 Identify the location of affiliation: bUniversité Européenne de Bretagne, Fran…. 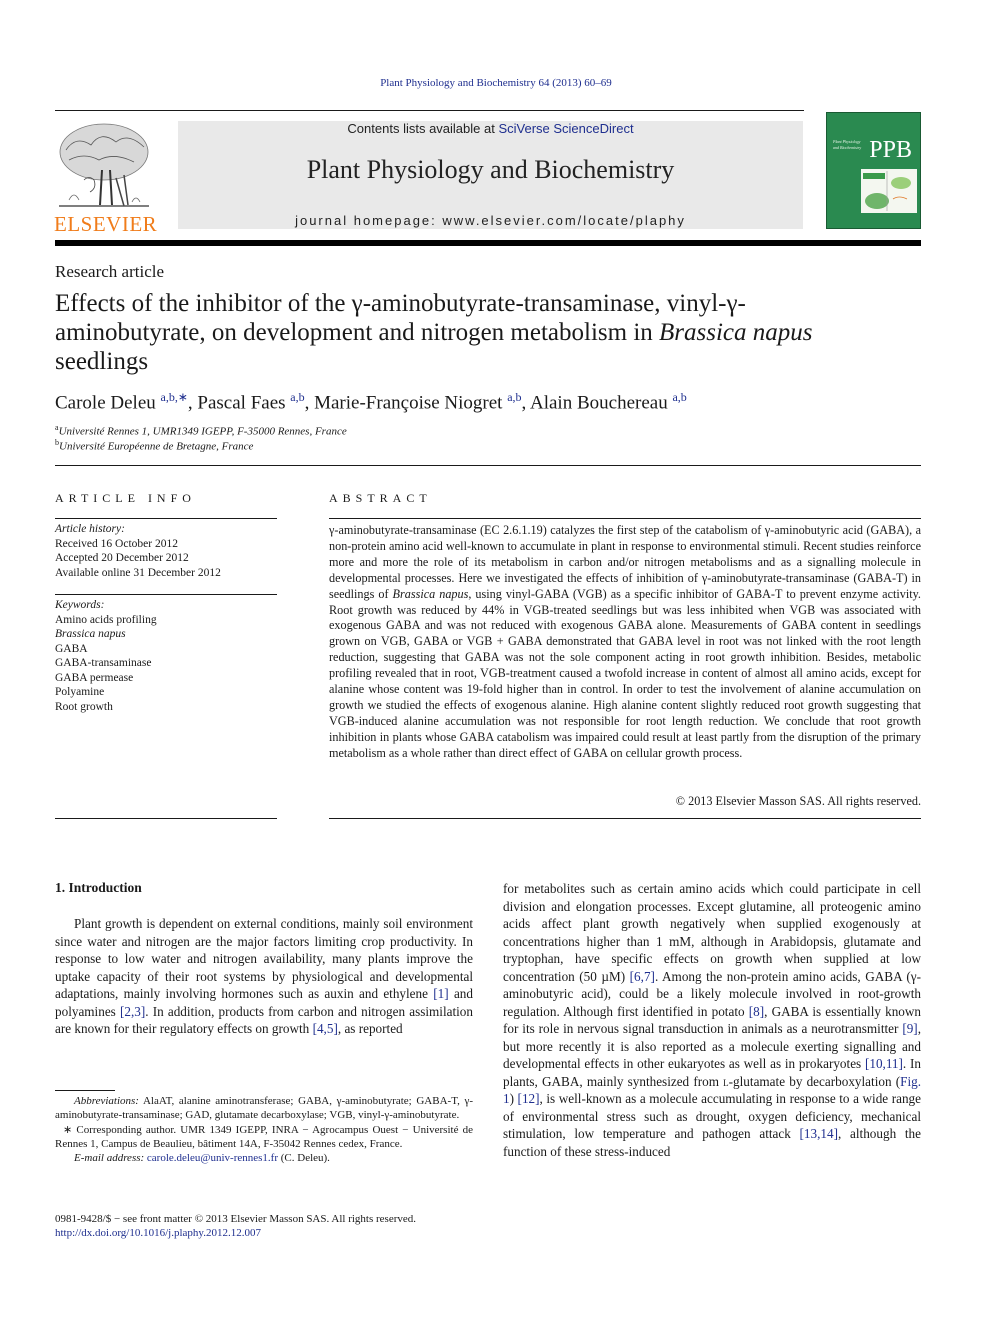
(154, 445).